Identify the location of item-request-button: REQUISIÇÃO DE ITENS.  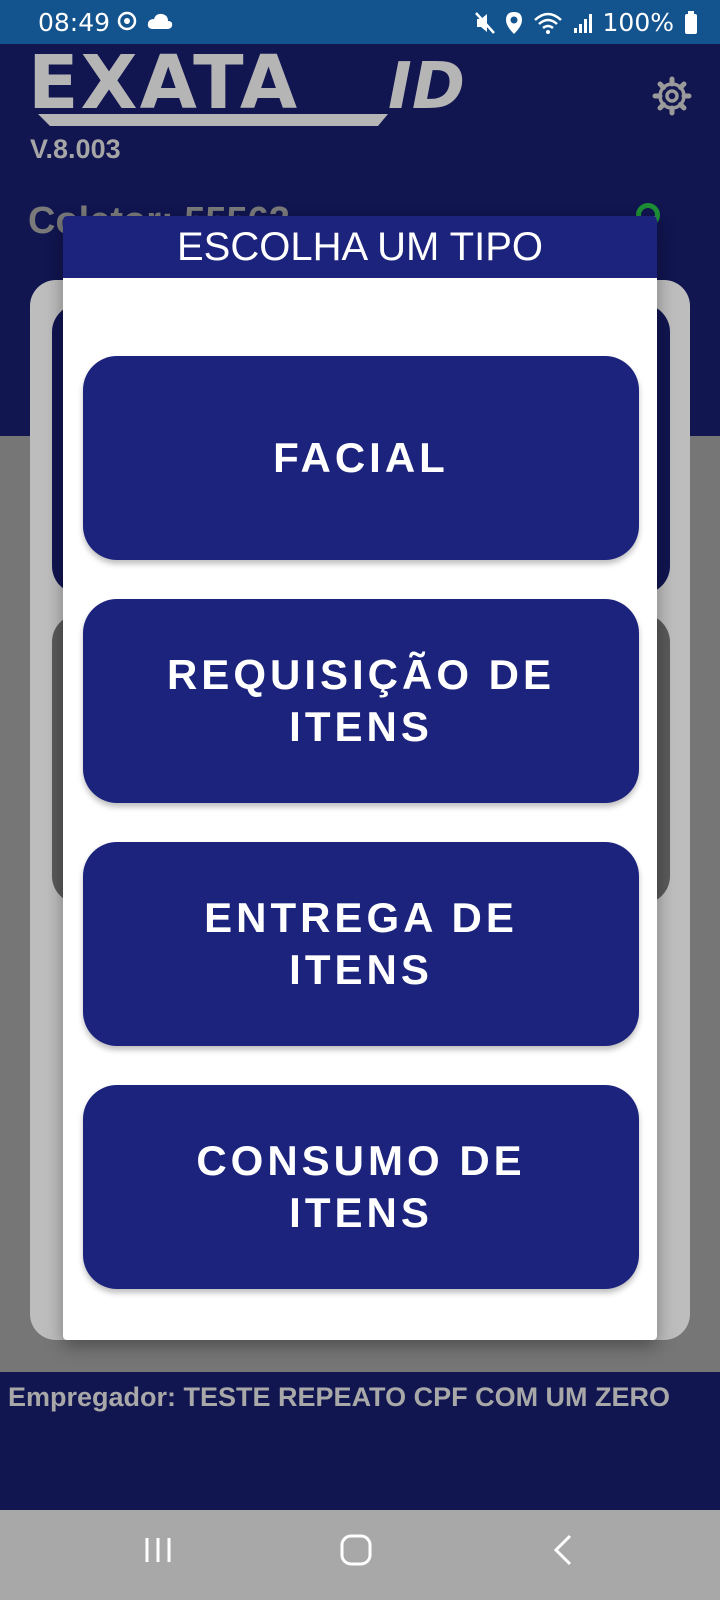
(361, 701).